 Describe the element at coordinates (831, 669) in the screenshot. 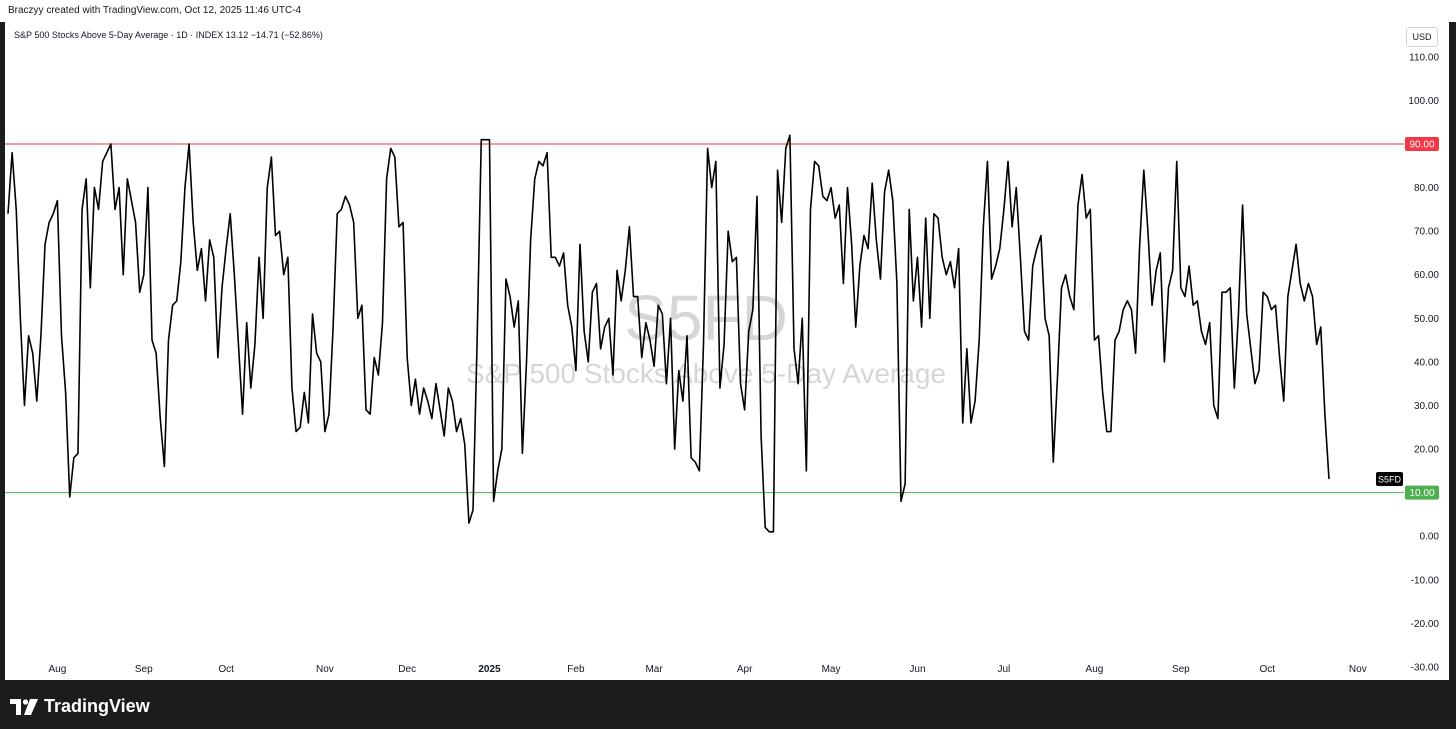

I see `x-tick-label: May` at that location.